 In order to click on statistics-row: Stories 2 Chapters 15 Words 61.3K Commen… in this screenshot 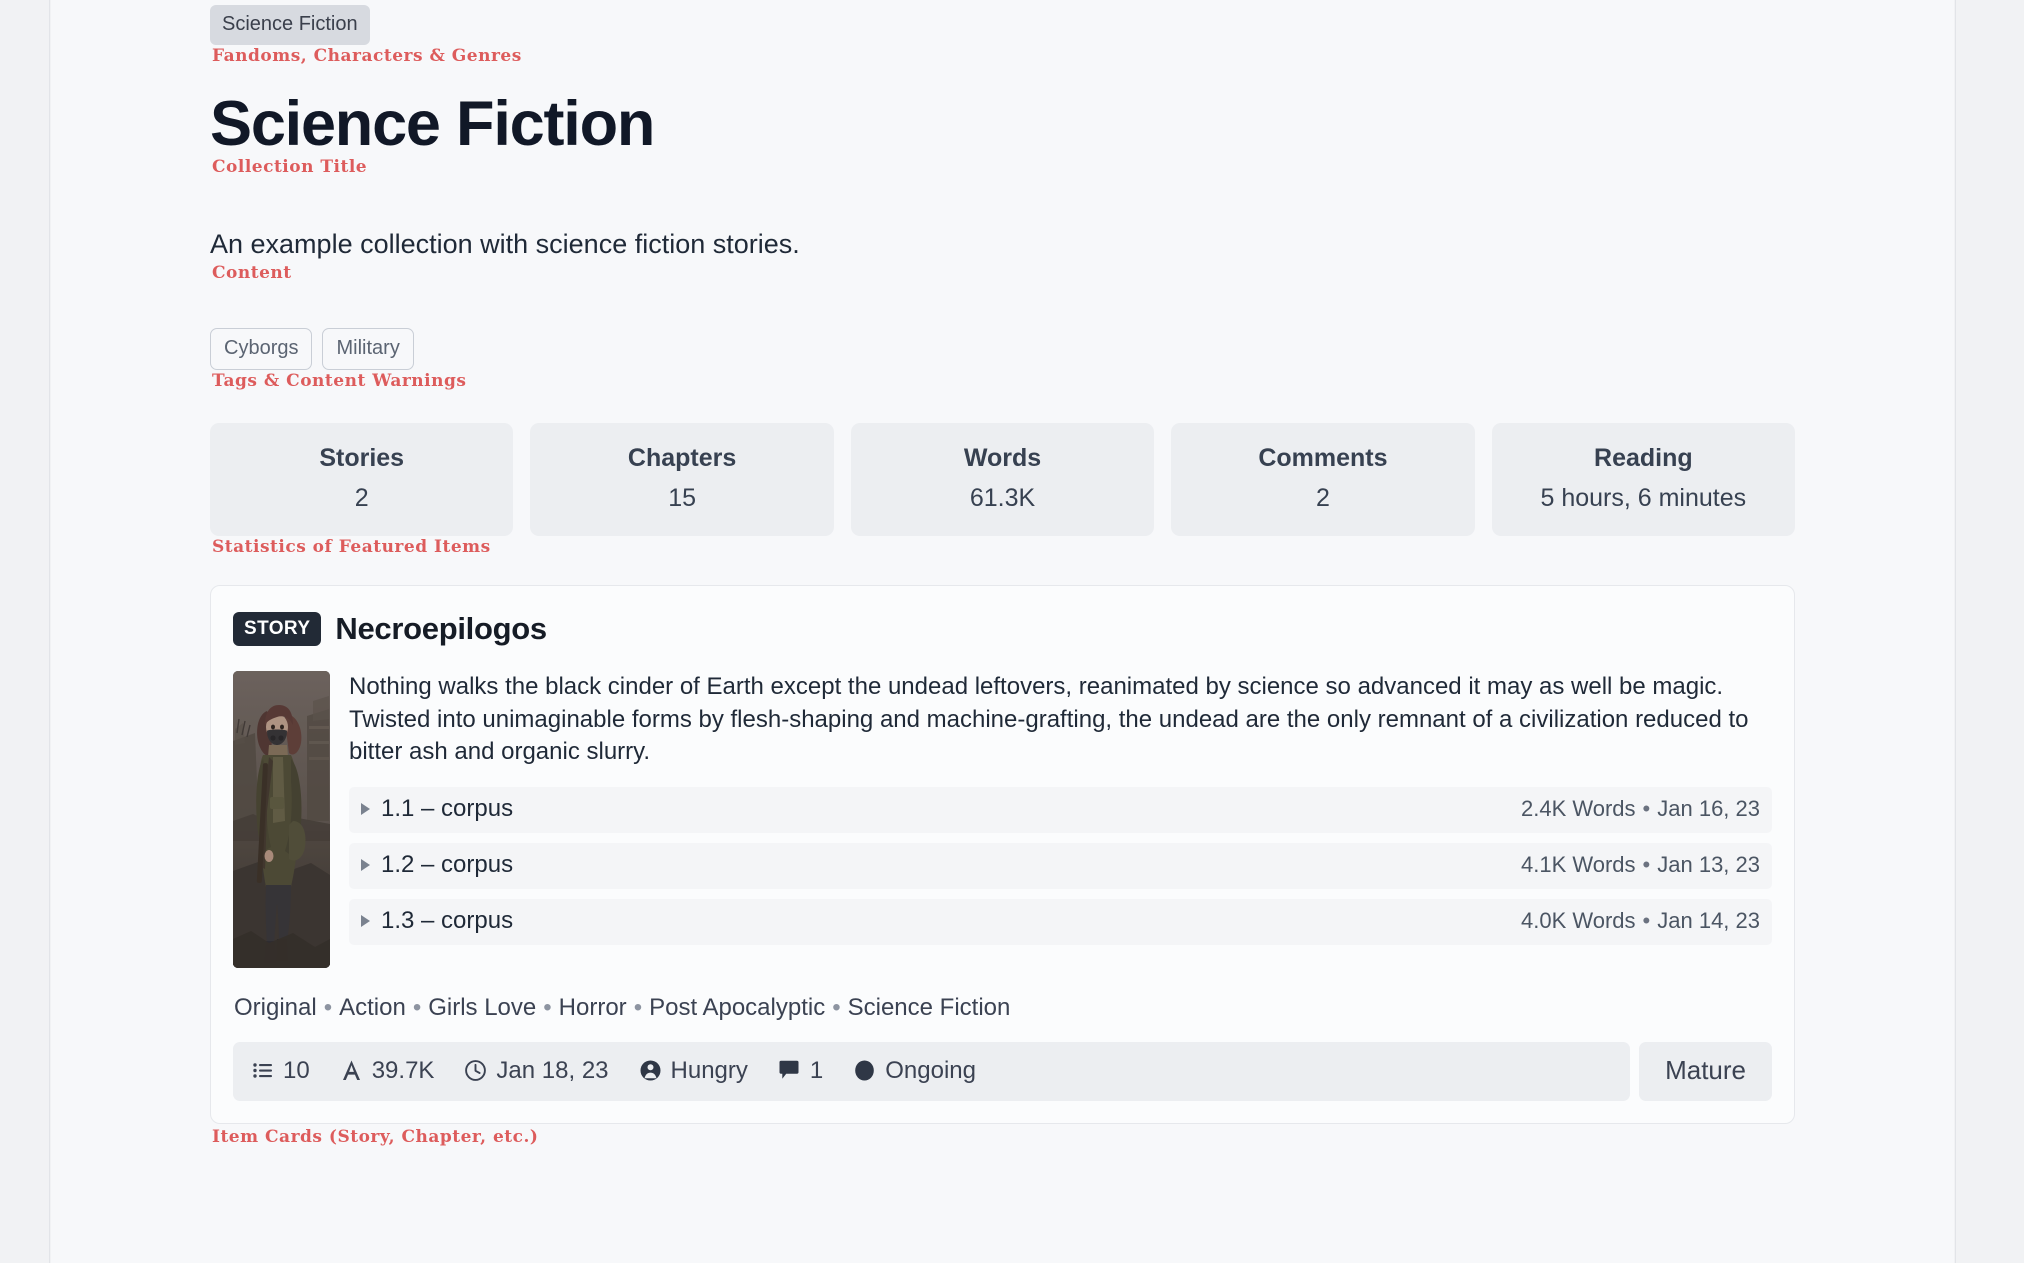, I will do `click(1003, 479)`.